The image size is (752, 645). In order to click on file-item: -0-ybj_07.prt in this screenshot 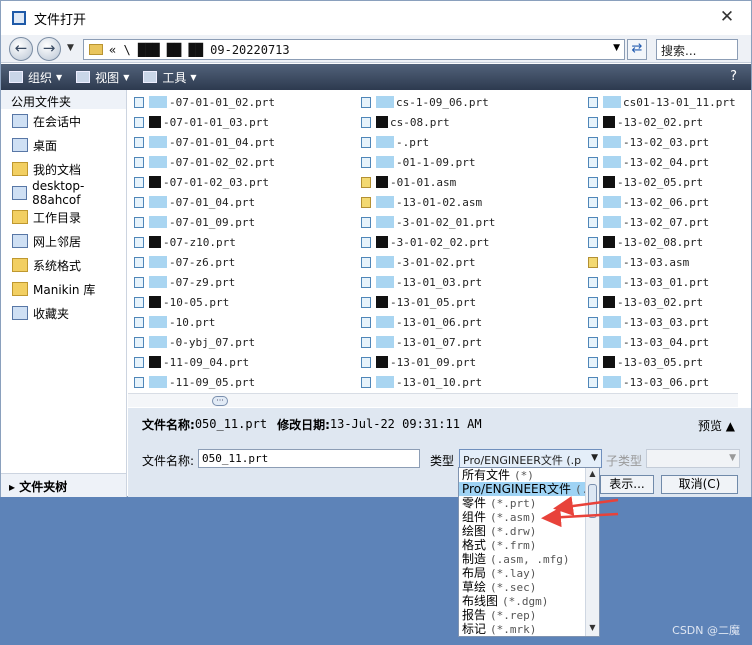, I will do `click(204, 342)`.